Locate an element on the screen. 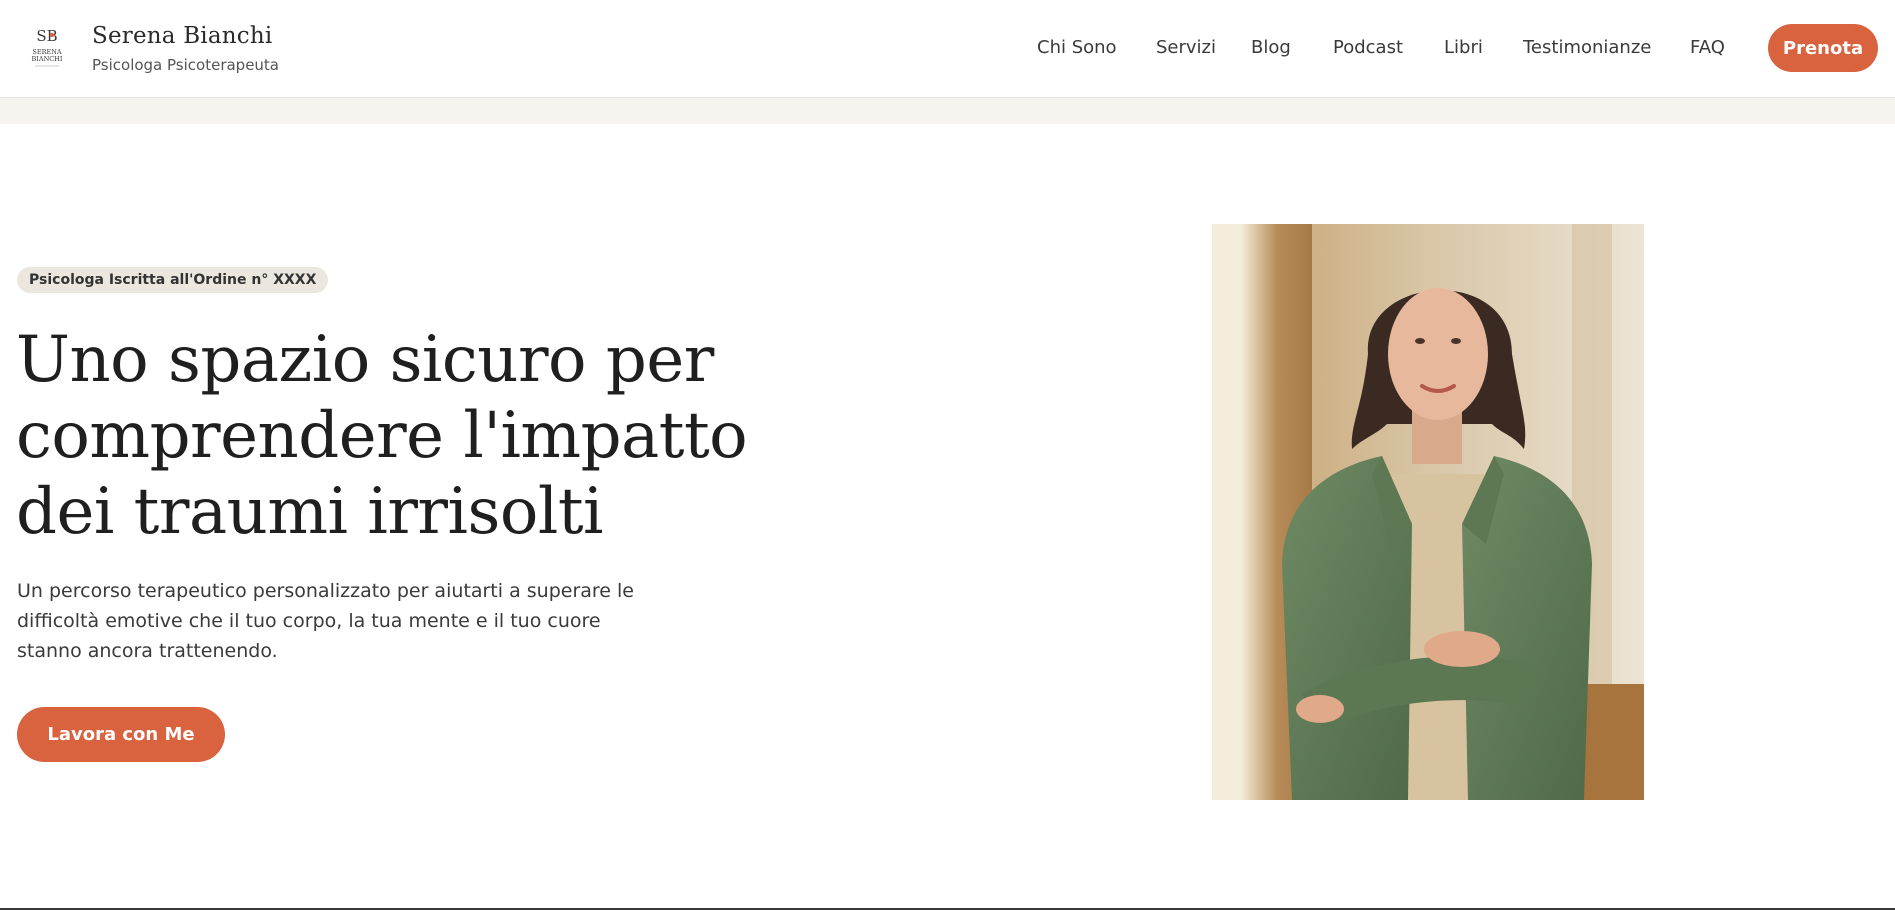 This screenshot has width=1895, height=910. right-hand is located at coordinates (1462, 649).